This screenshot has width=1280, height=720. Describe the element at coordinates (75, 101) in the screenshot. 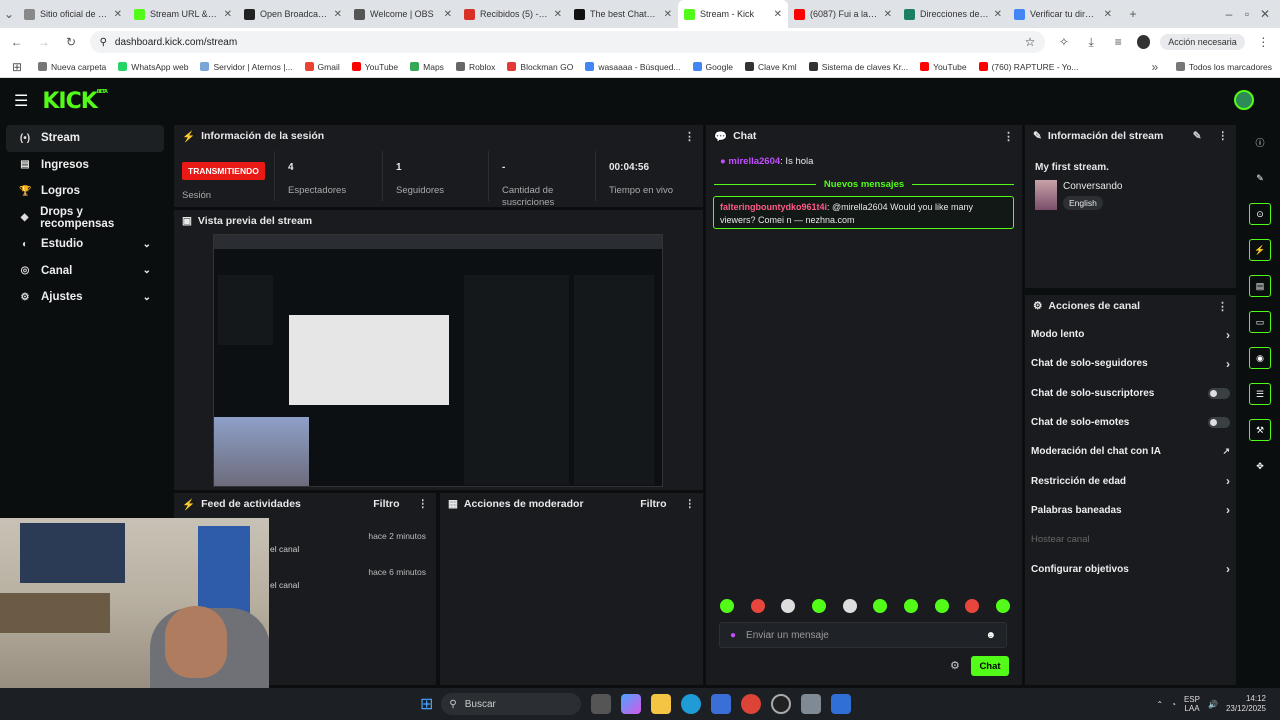

I see `kick-logo: KICKBETA` at that location.